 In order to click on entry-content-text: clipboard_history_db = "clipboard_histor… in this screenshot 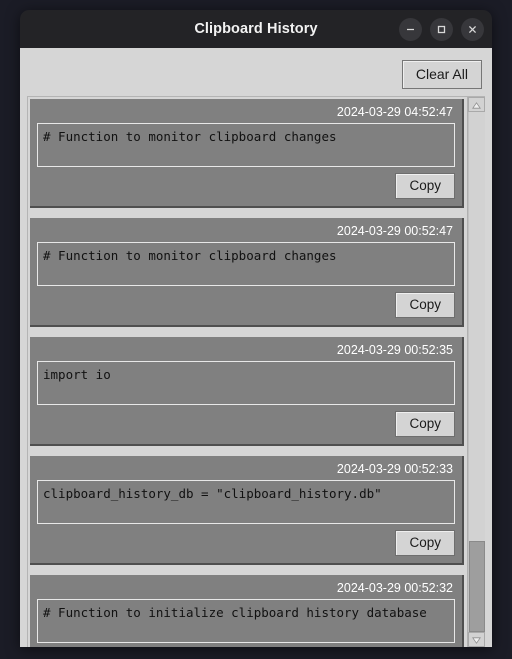, I will do `click(246, 502)`.